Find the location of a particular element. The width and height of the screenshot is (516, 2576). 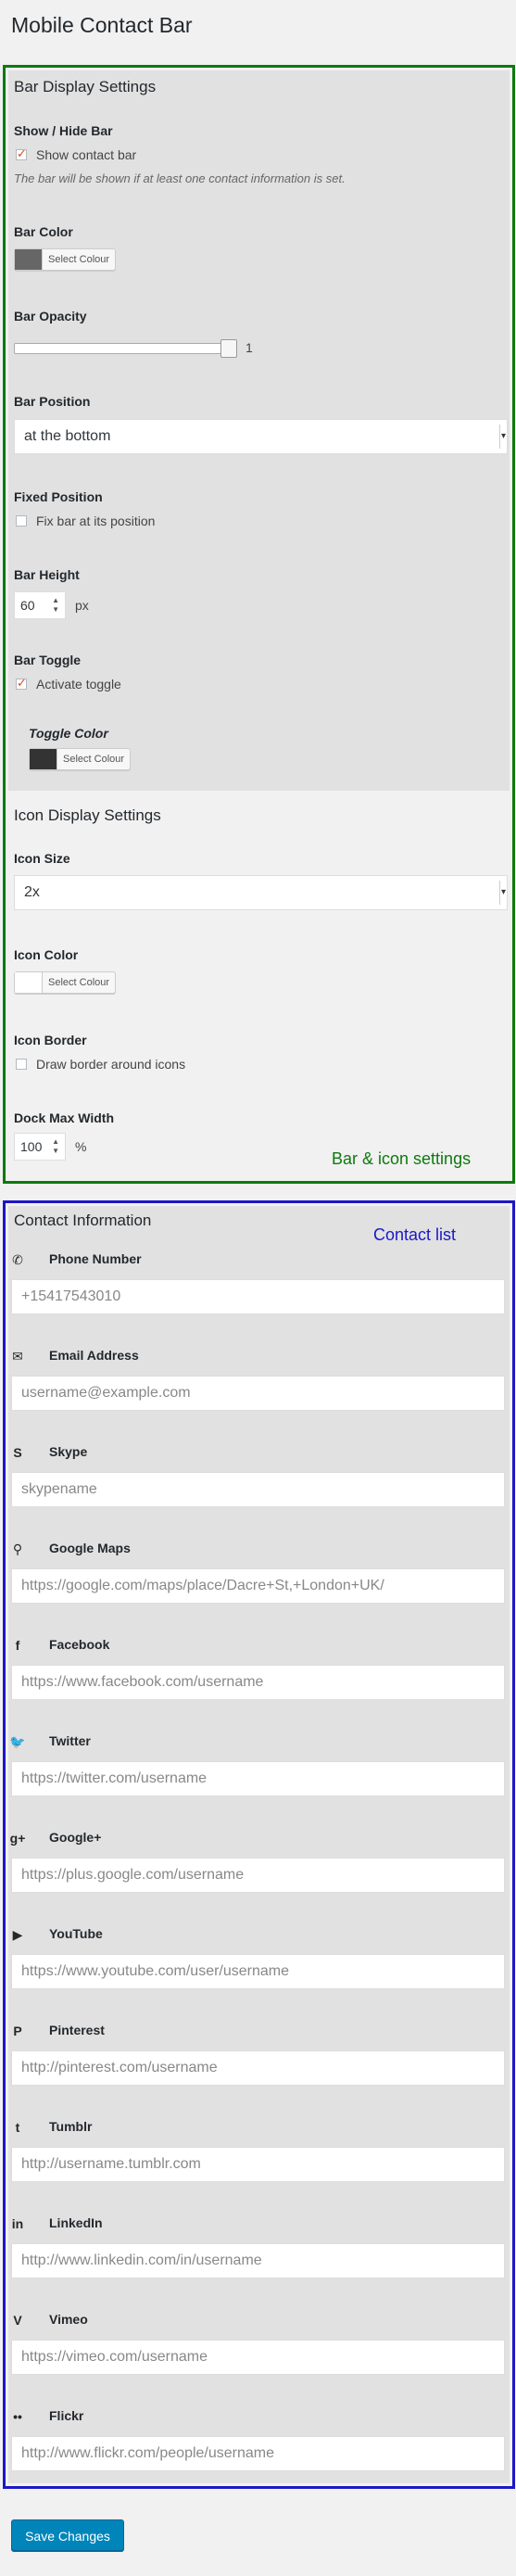

bar-opacity-slider is located at coordinates (125, 348).